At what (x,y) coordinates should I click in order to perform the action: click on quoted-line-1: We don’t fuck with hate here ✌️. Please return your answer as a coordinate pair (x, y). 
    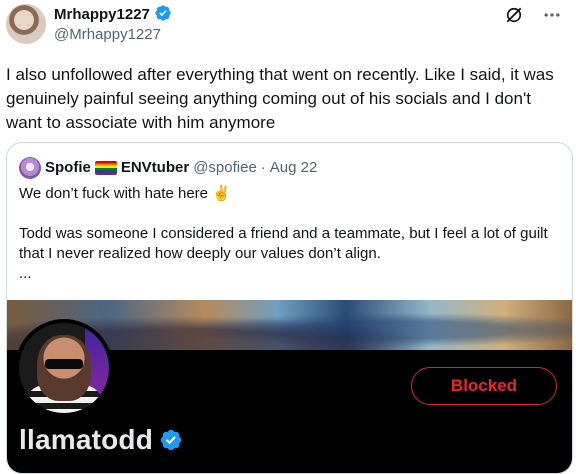
    Looking at the image, I should click on (125, 193).